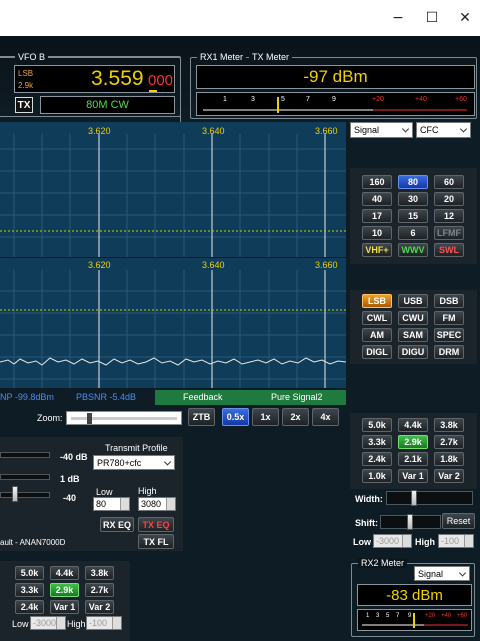 The width and height of the screenshot is (480, 641). What do you see at coordinates (104, 623) in the screenshot?
I see `rx2-high-input: -100` at bounding box center [104, 623].